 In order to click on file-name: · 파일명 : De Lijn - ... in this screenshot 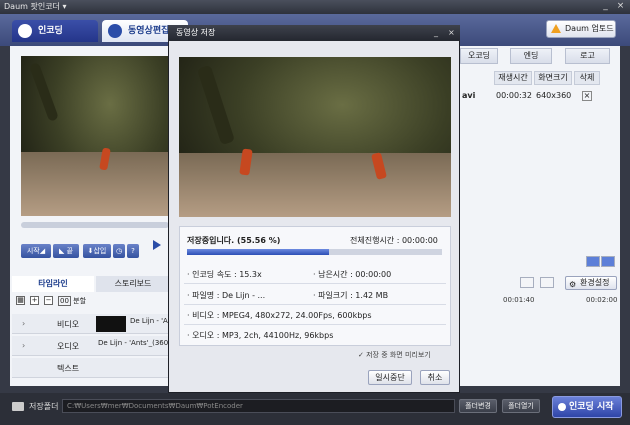, I will do `click(226, 295)`.